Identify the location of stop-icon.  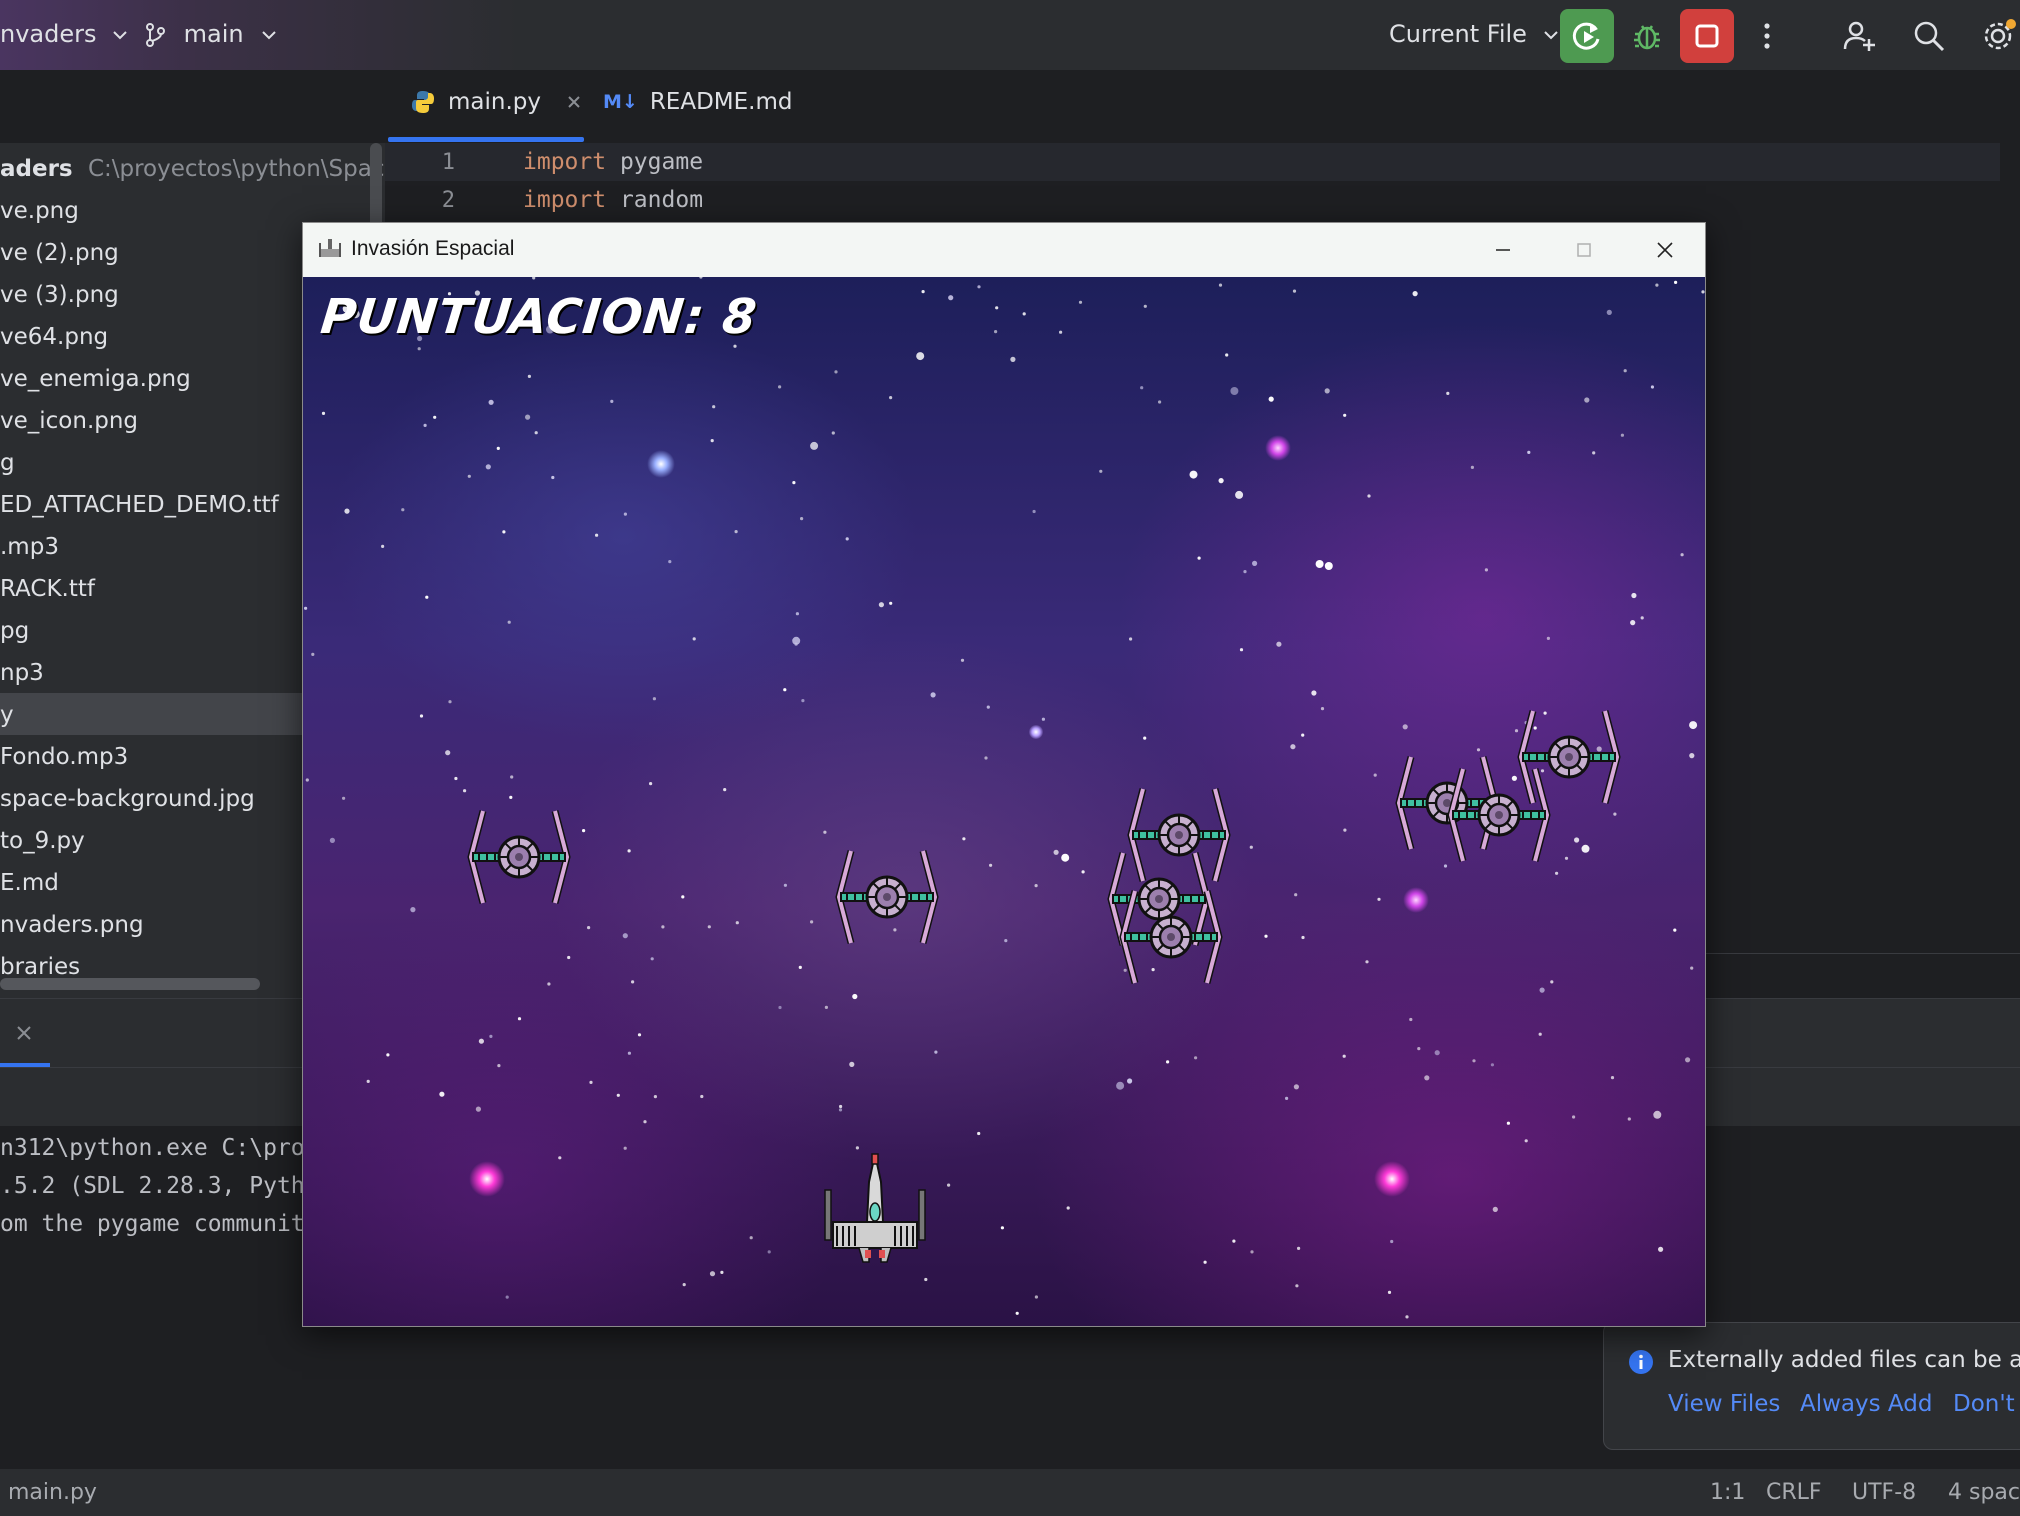
(1707, 36).